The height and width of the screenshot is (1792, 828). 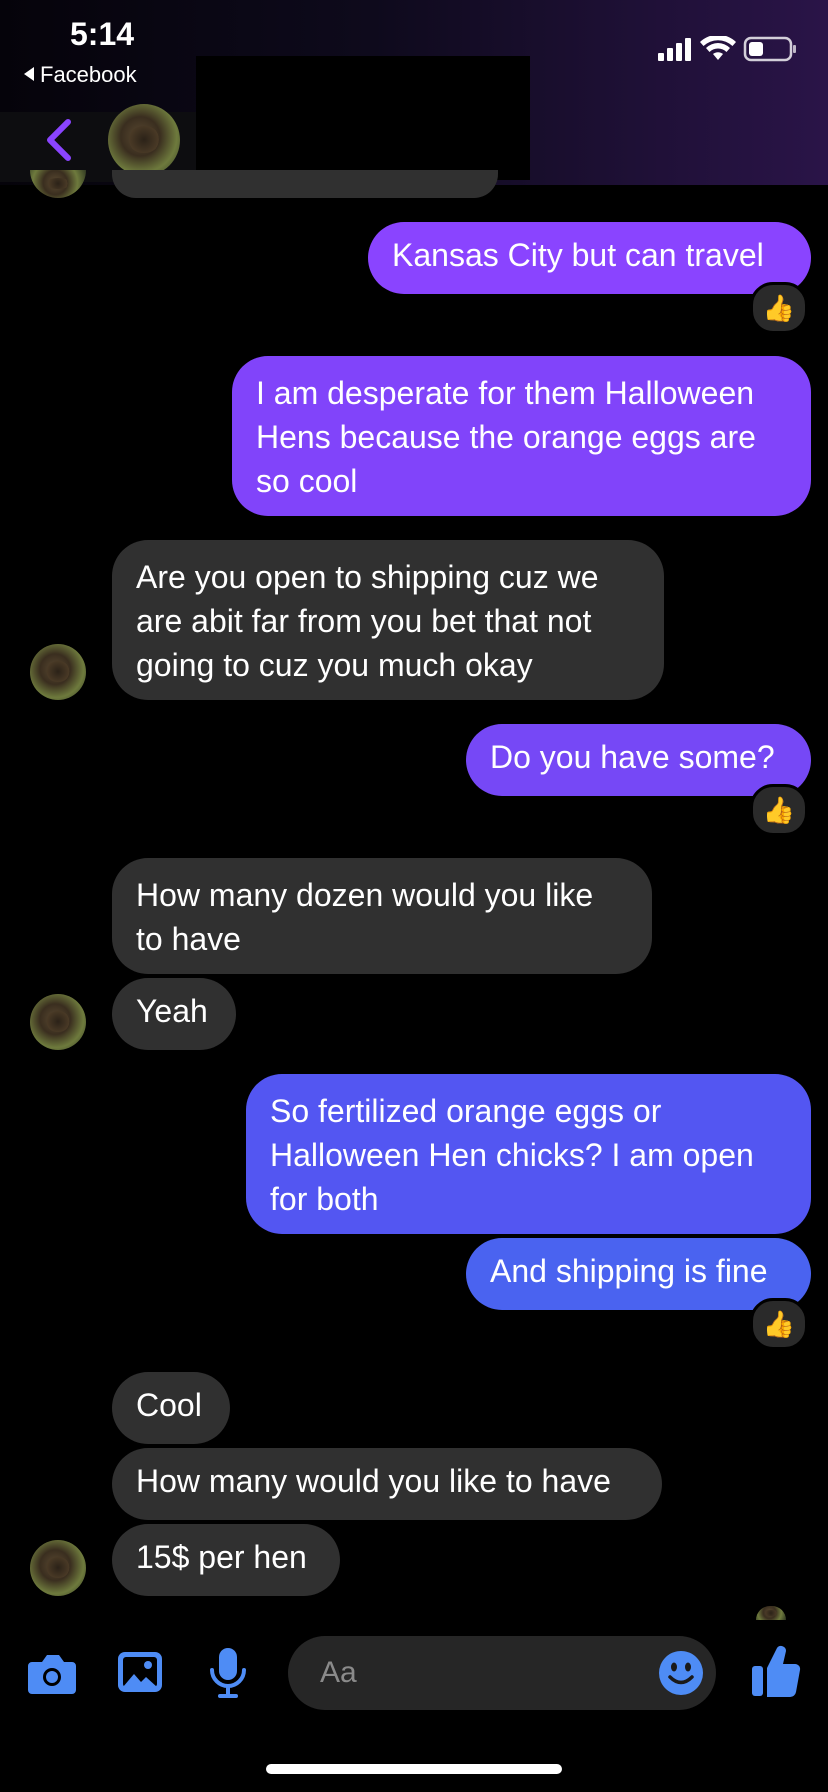 What do you see at coordinates (387, 1484) in the screenshot?
I see `message-bubble-incoming: How many would you like to have` at bounding box center [387, 1484].